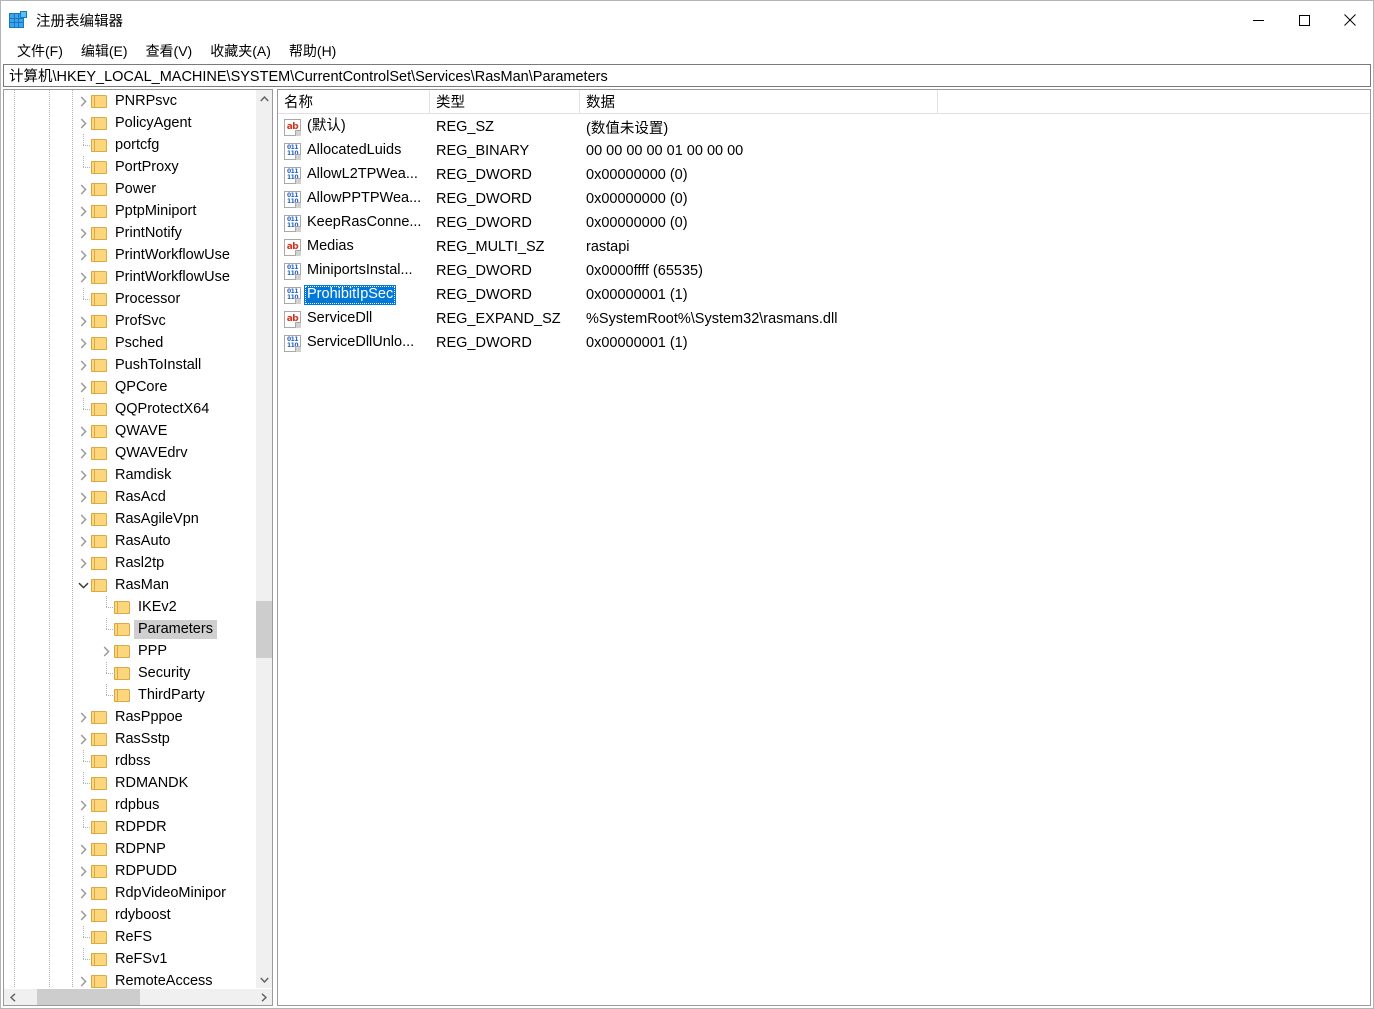 The height and width of the screenshot is (1009, 1374). Describe the element at coordinates (88, 997) in the screenshot. I see `tree-hscrollbar-thumb` at that location.